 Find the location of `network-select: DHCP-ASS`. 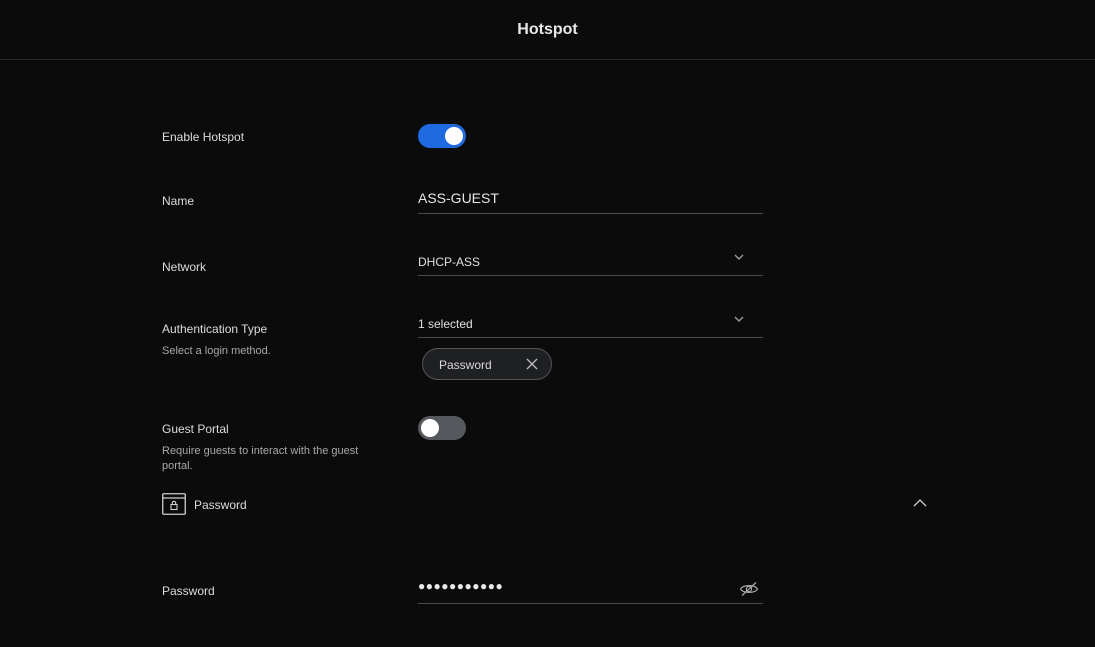

network-select: DHCP-ASS is located at coordinates (590, 263).